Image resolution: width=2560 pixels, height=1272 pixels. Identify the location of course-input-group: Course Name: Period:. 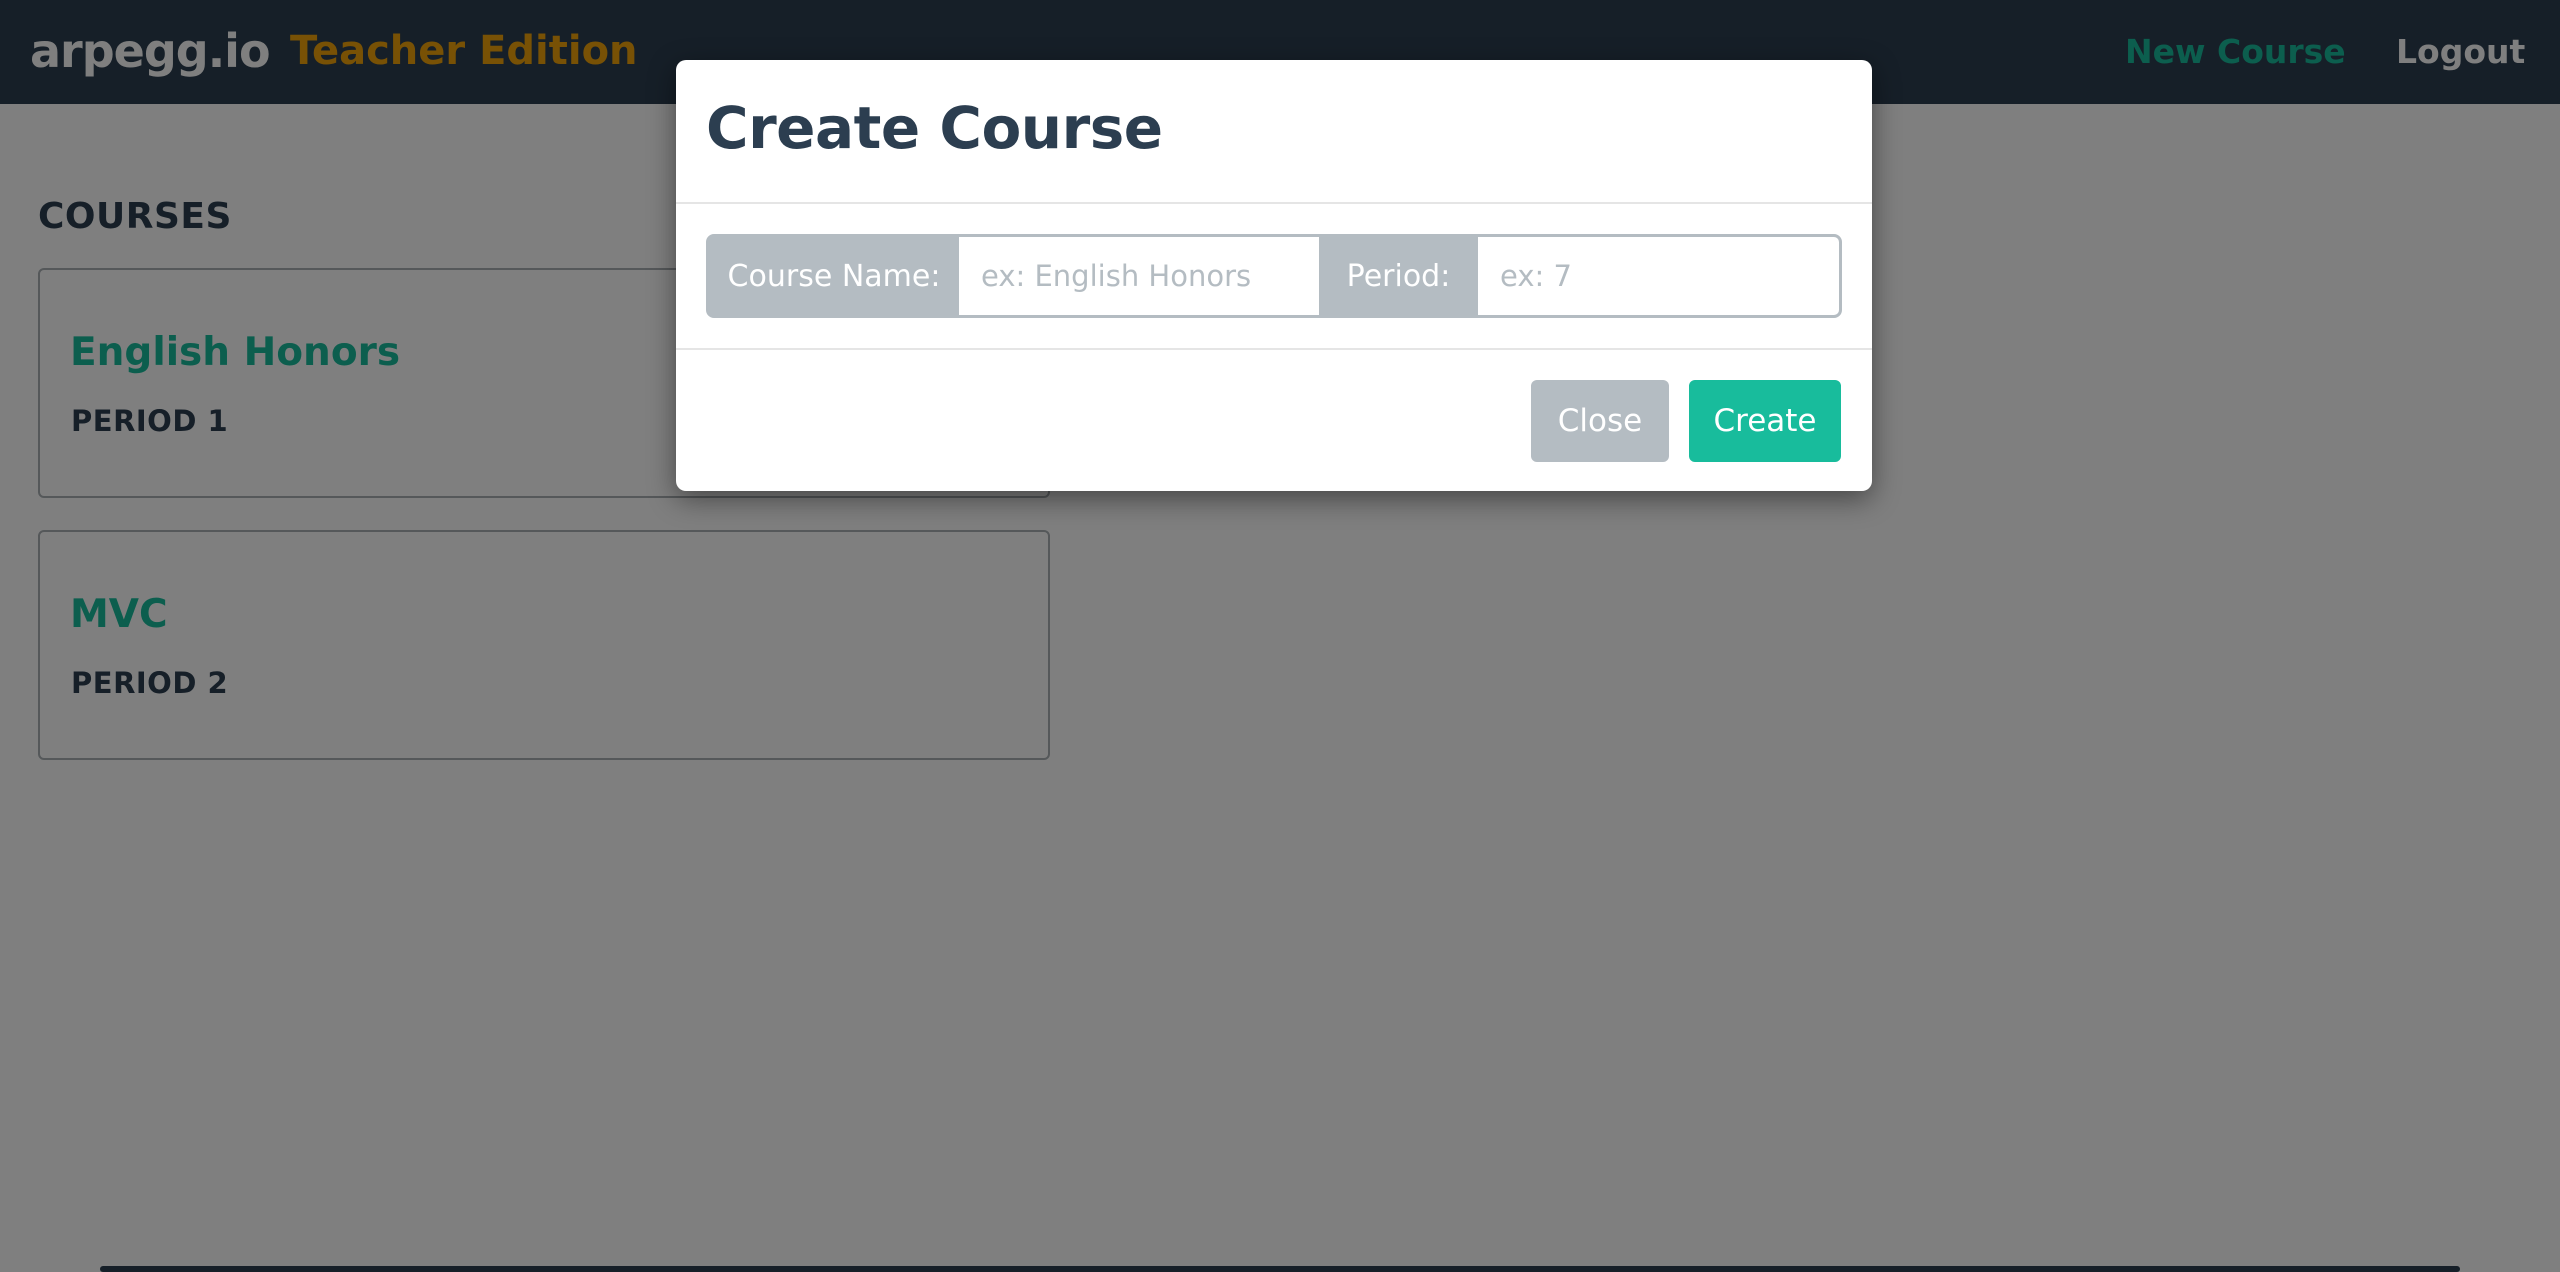
(1274, 276).